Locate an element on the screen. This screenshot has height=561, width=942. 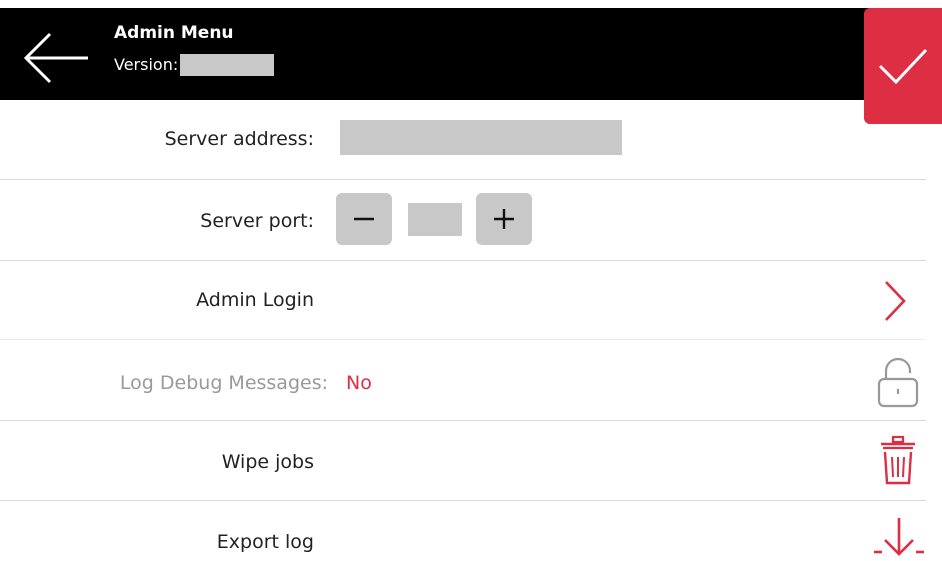
admin-login-chevron is located at coordinates (895, 303).